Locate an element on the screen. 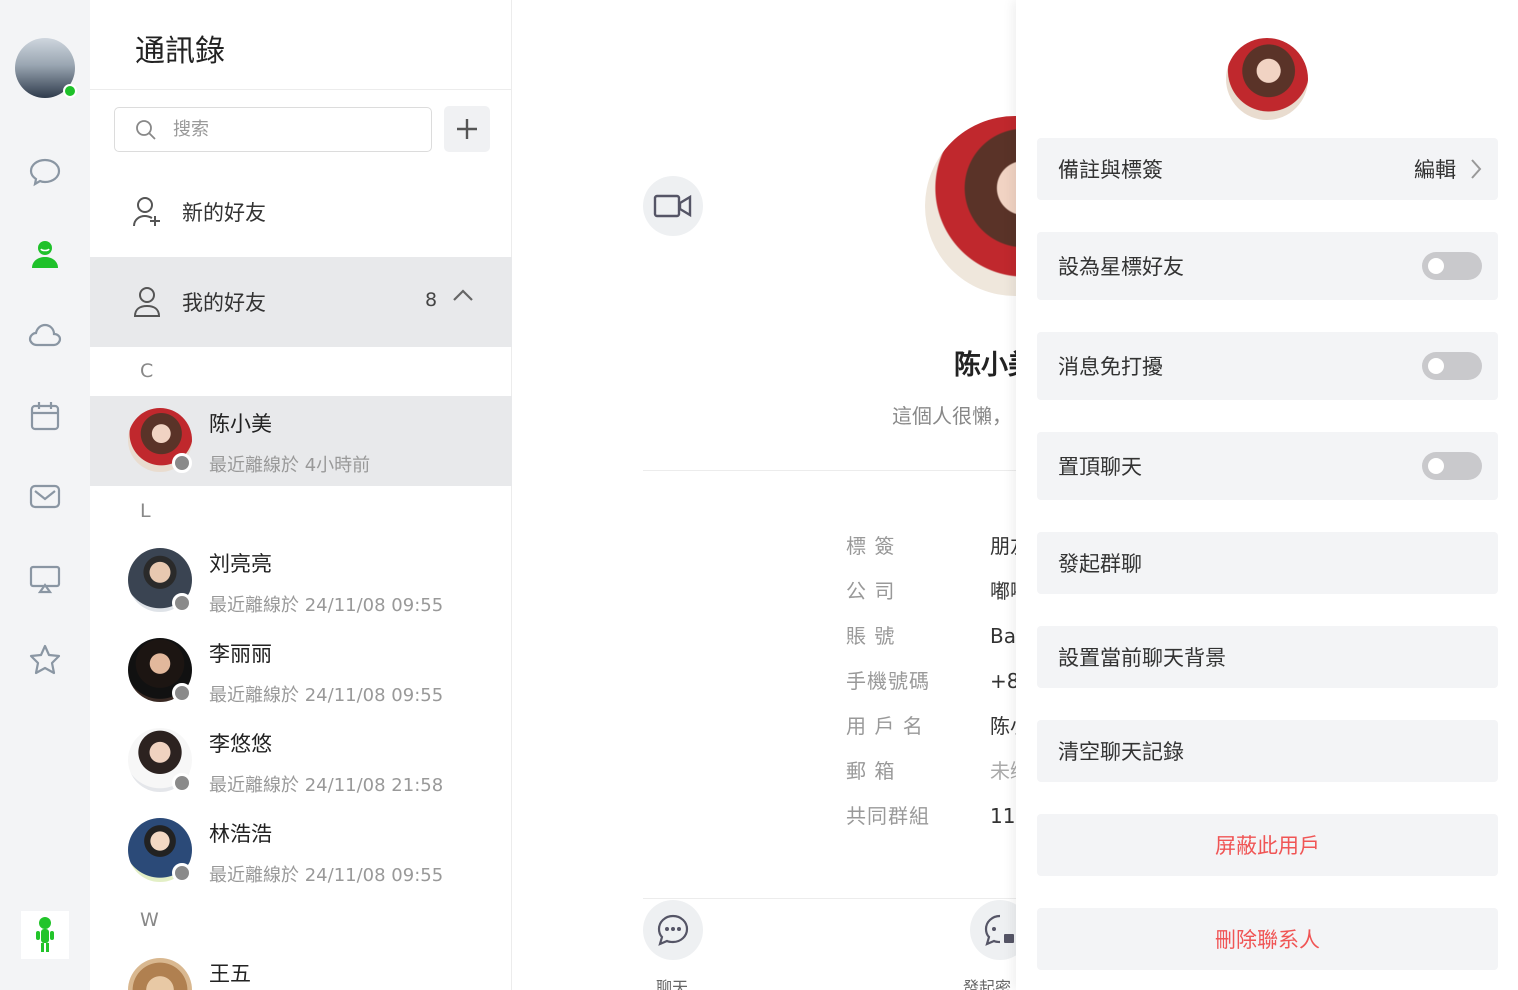 This screenshot has height=990, width=1518. nav-calendar is located at coordinates (45, 416).